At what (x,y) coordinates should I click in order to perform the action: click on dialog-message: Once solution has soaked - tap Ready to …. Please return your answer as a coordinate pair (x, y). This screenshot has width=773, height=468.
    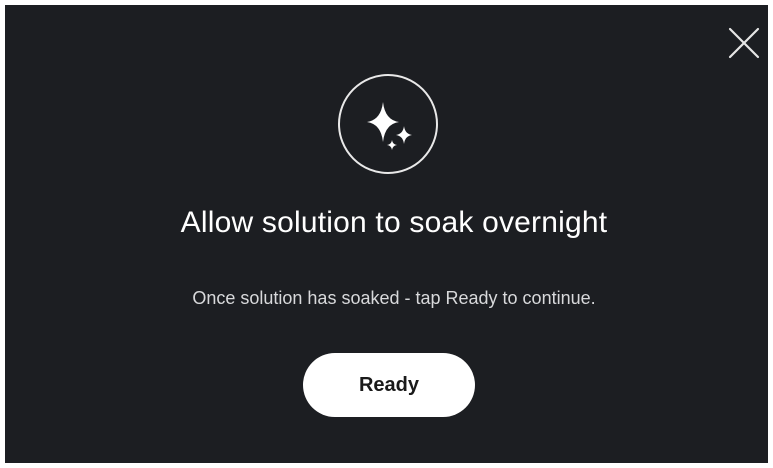
    Looking at the image, I should click on (394, 298).